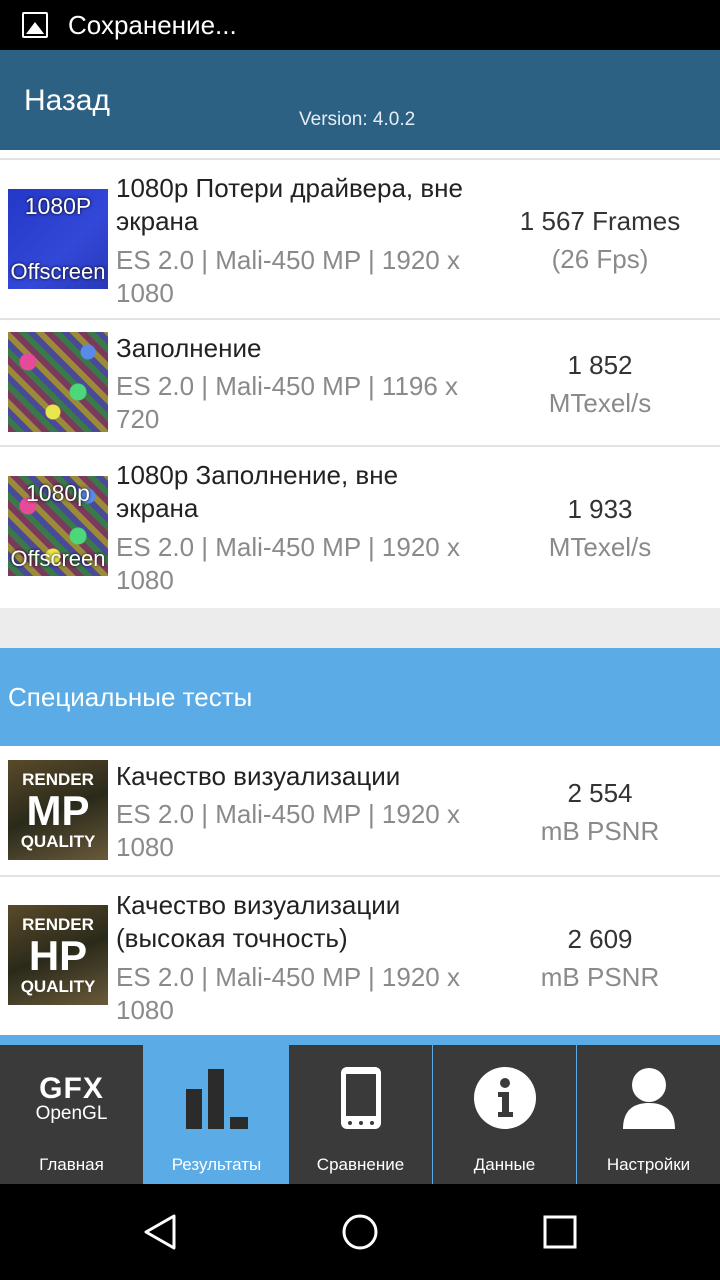 This screenshot has width=720, height=1280. I want to click on result-unit: (26 Fps), so click(600, 259).